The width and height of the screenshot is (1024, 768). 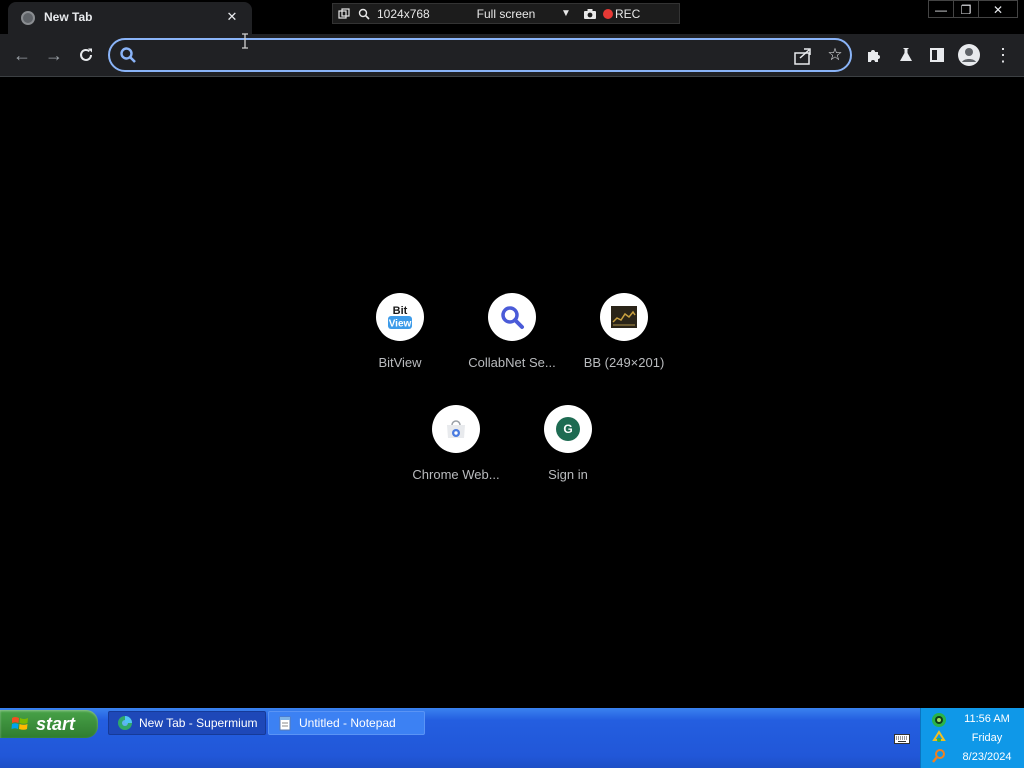 I want to click on camera-icon, so click(x=590, y=13).